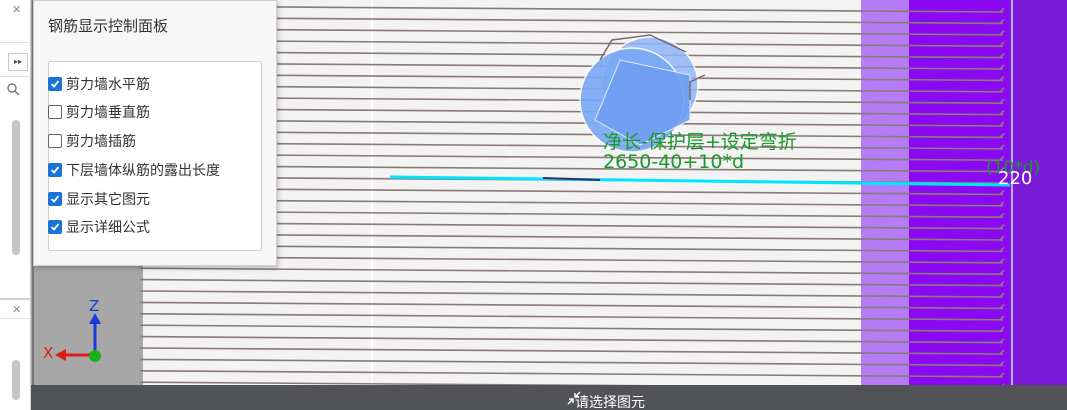 The height and width of the screenshot is (410, 1067). Describe the element at coordinates (108, 228) in the screenshot. I see `option-label: 显示详细公式` at that location.